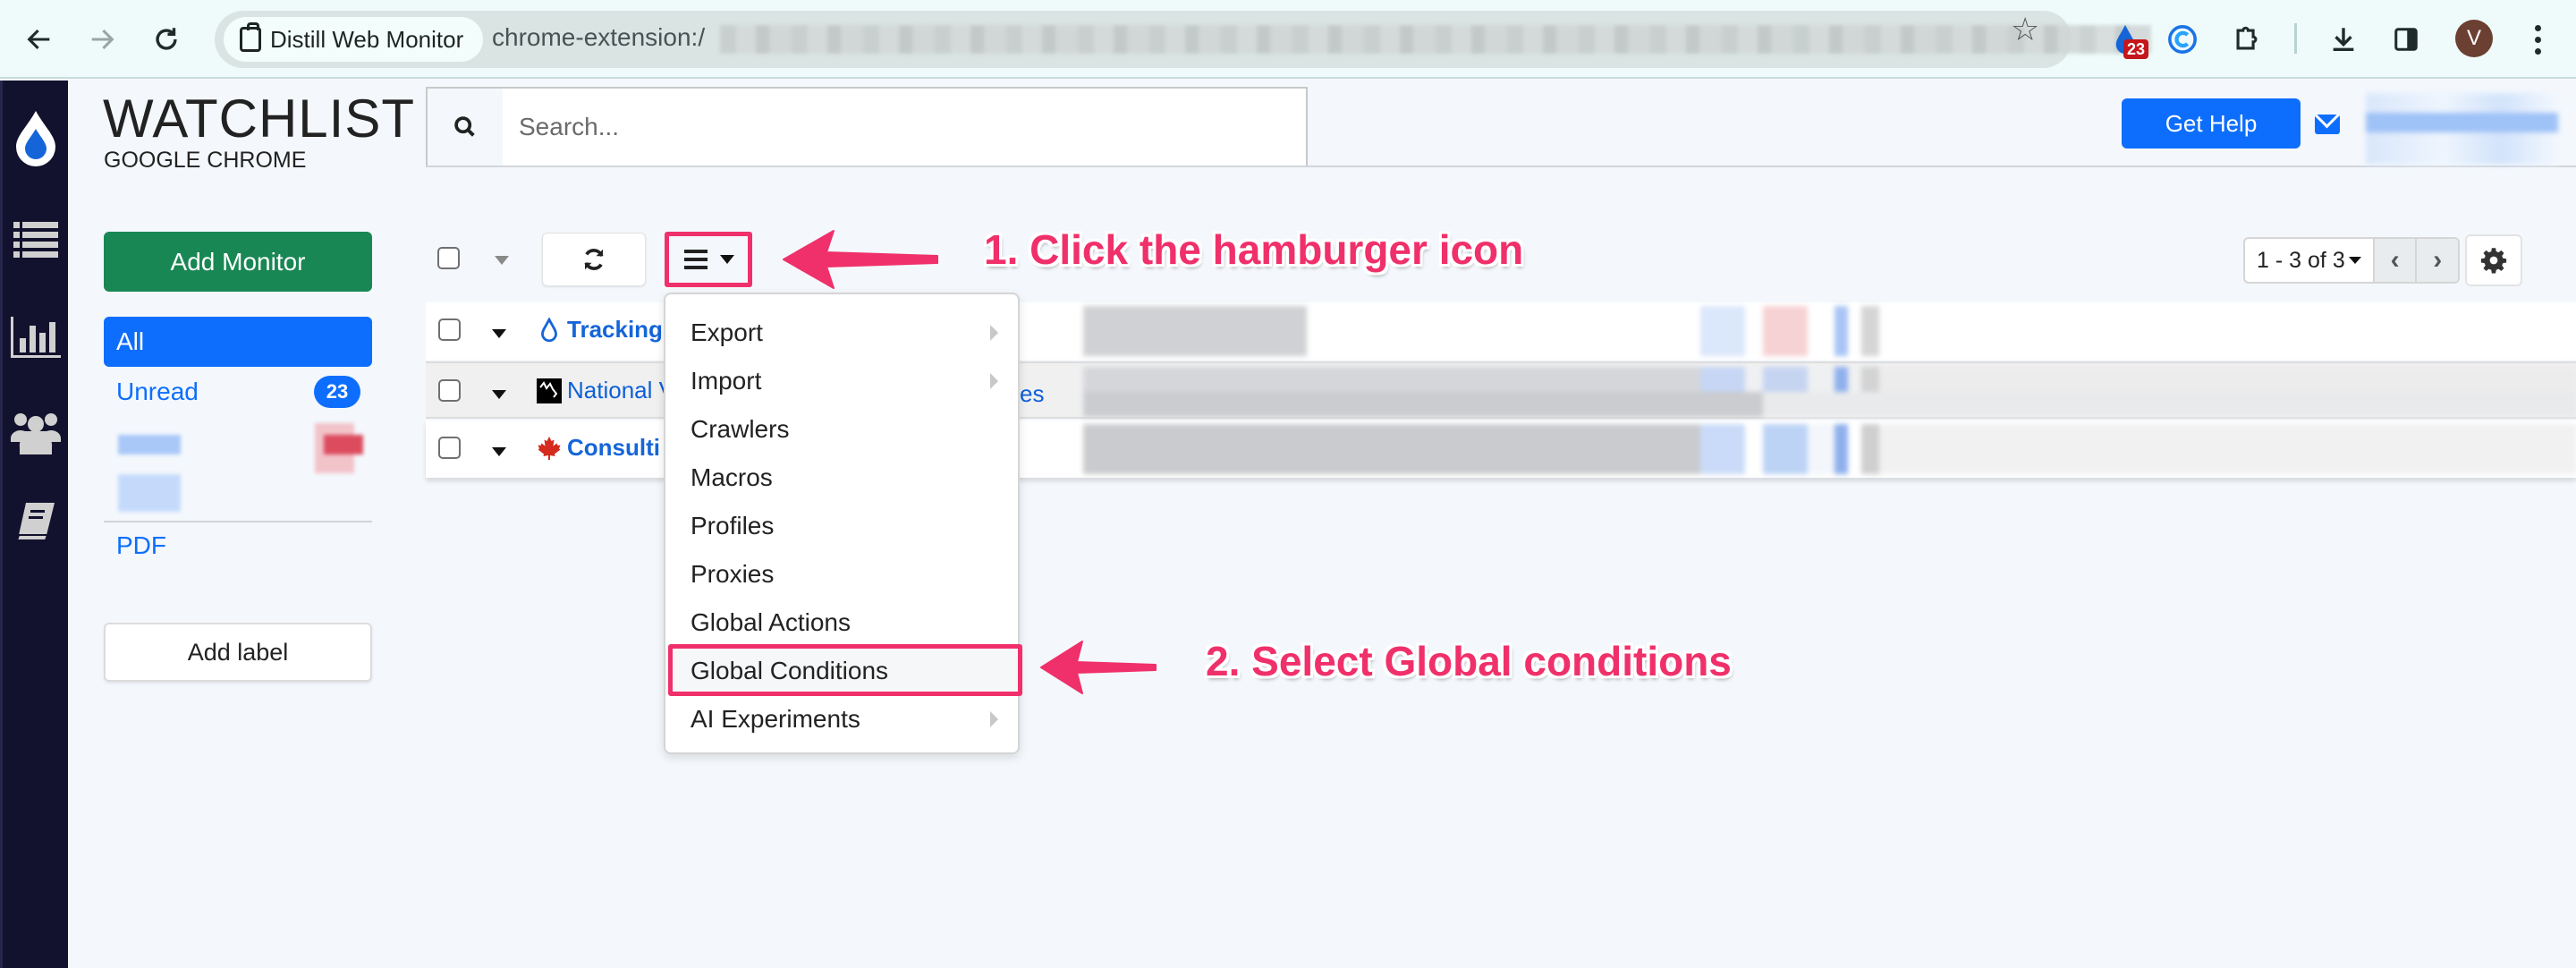  Describe the element at coordinates (2327, 124) in the screenshot. I see `mail-icon` at that location.